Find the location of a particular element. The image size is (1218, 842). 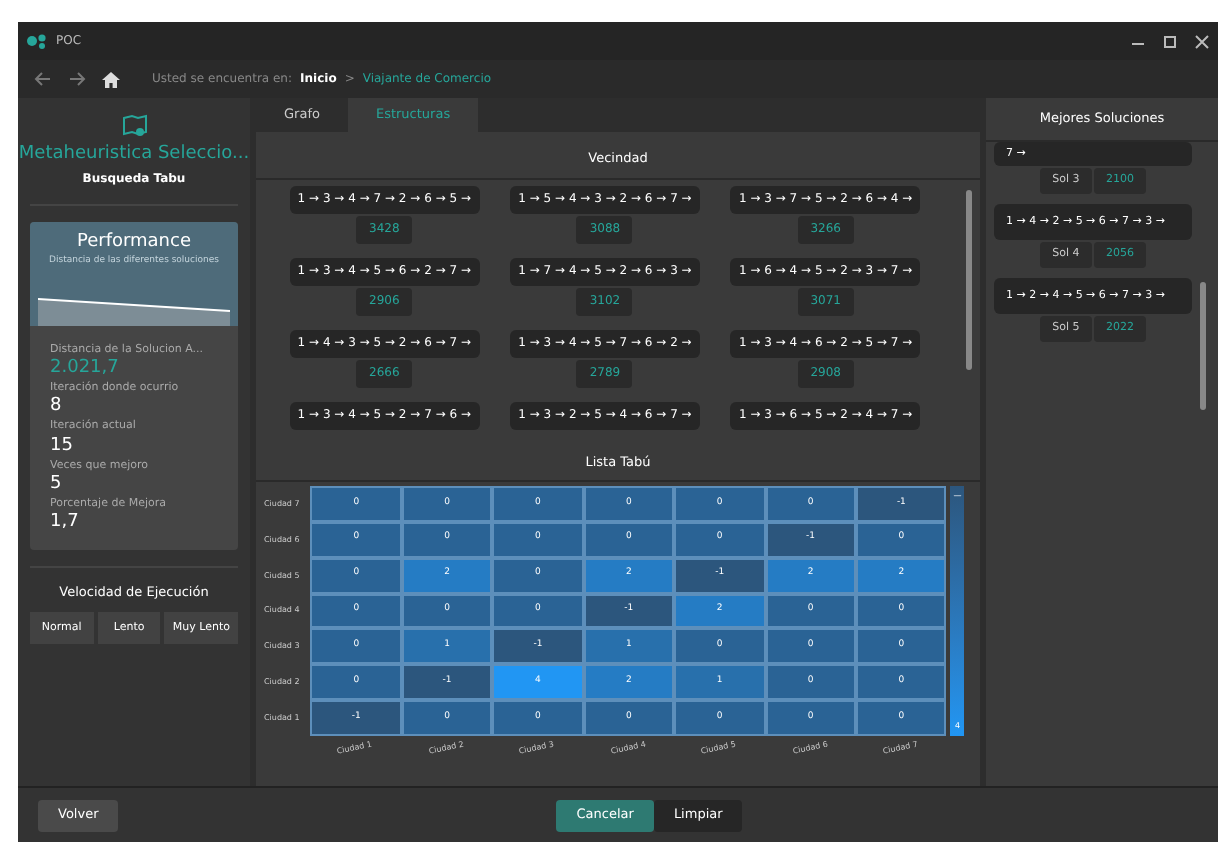

book-icon is located at coordinates (134, 126).